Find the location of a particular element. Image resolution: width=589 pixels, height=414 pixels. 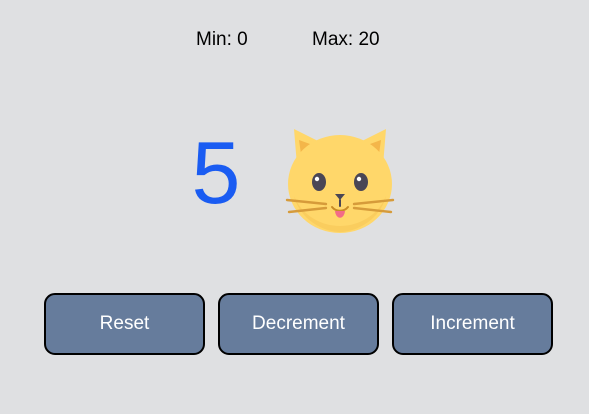

counter-controls: Reset Decrement Increment is located at coordinates (299, 324).